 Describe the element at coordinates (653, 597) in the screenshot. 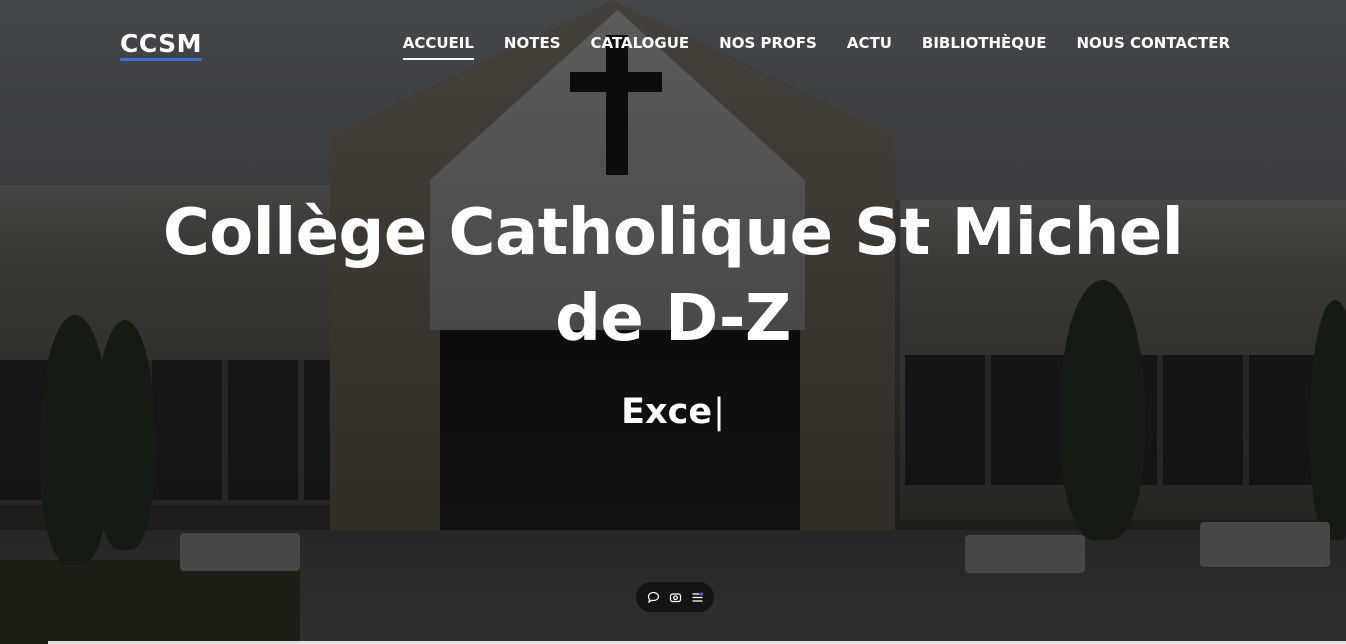

I see `chat-icon` at that location.